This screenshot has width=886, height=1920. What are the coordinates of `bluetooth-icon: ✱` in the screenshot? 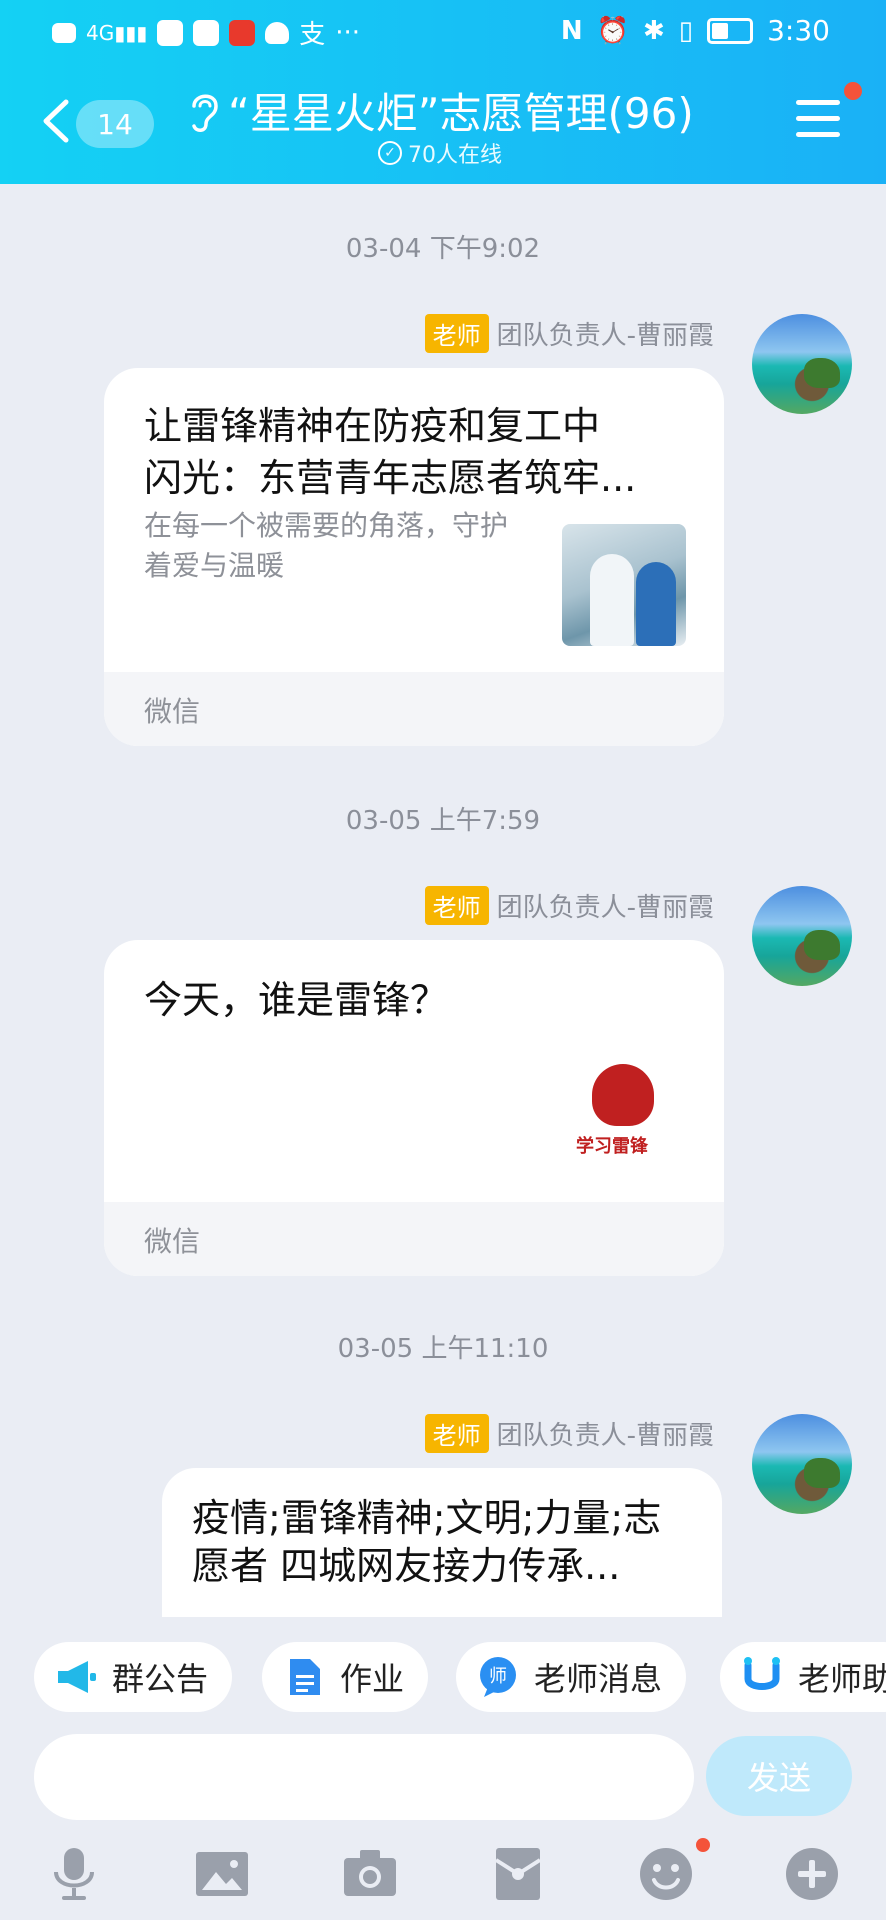 It's located at (654, 30).